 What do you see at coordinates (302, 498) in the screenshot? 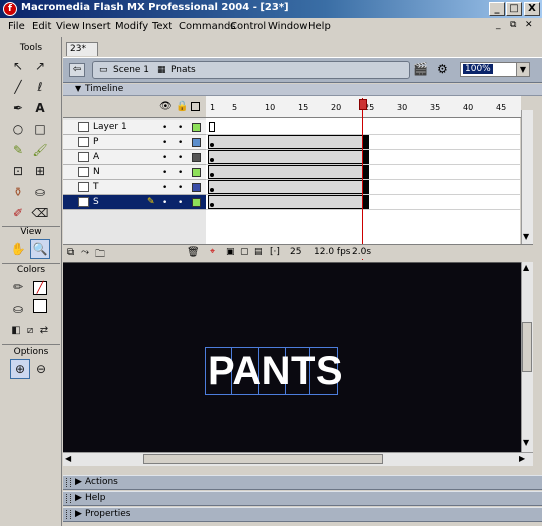
I see `help-panel-header: ▶ Help` at bounding box center [302, 498].